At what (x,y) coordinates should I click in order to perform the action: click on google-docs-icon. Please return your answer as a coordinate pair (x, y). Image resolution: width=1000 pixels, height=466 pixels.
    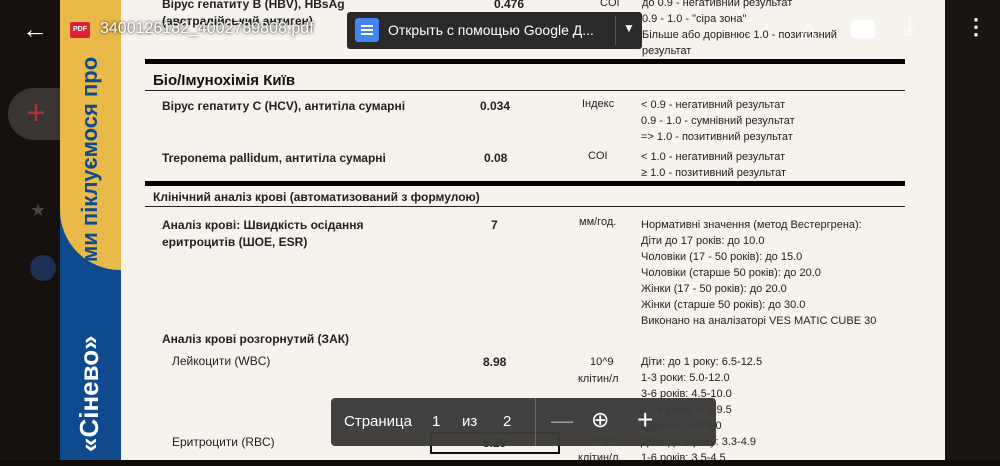
    Looking at the image, I should click on (367, 30).